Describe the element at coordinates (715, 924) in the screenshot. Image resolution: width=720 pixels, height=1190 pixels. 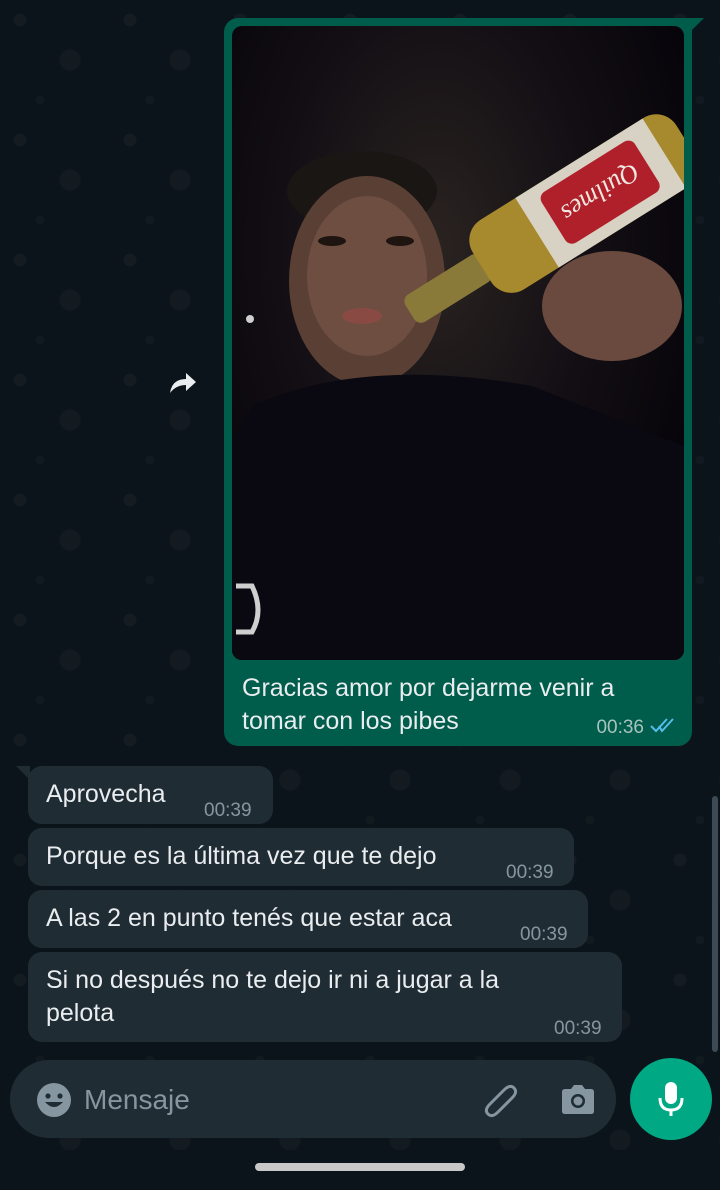
I see `chat-scrollbar` at that location.